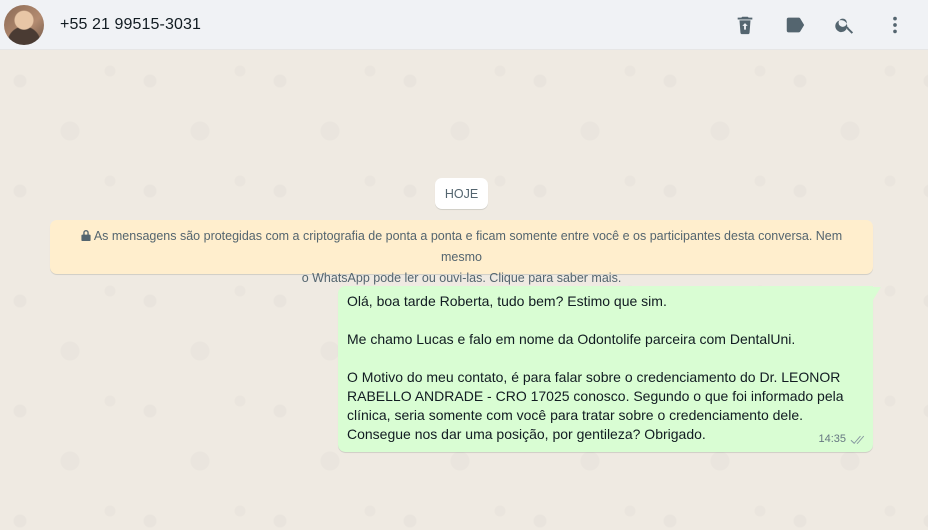 This screenshot has width=928, height=530. What do you see at coordinates (461, 193) in the screenshot?
I see `date-chip: HOJE` at bounding box center [461, 193].